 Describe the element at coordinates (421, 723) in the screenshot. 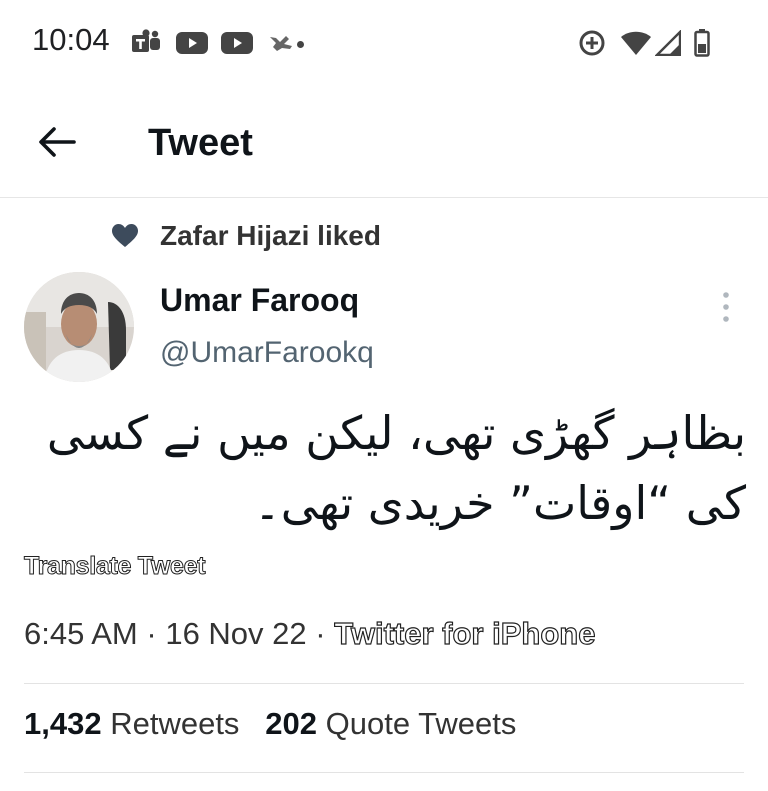

I see `quote-tweets-label: Quote Tweets` at that location.